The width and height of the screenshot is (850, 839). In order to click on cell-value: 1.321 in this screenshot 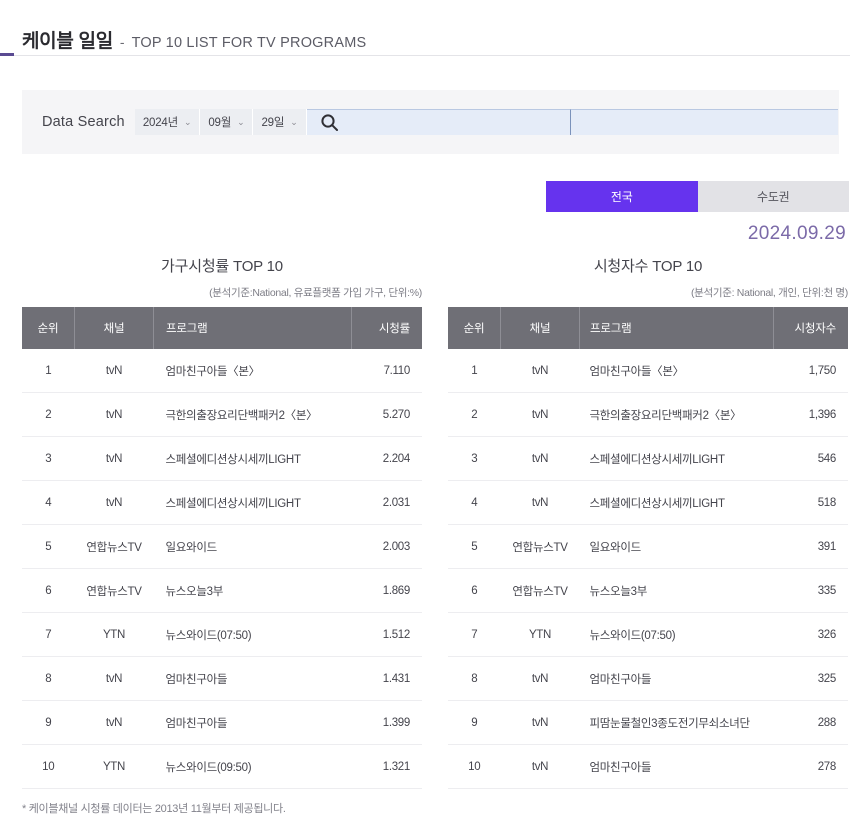, I will do `click(386, 766)`.